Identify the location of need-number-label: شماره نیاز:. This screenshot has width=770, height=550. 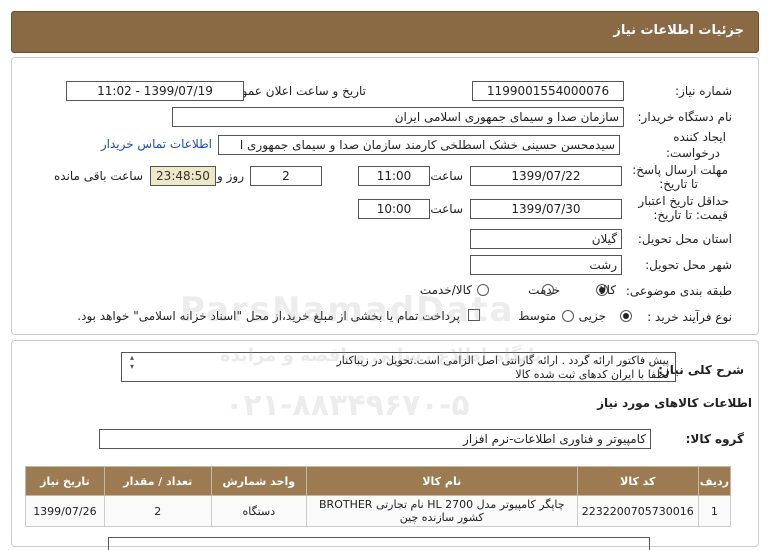
(703, 91).